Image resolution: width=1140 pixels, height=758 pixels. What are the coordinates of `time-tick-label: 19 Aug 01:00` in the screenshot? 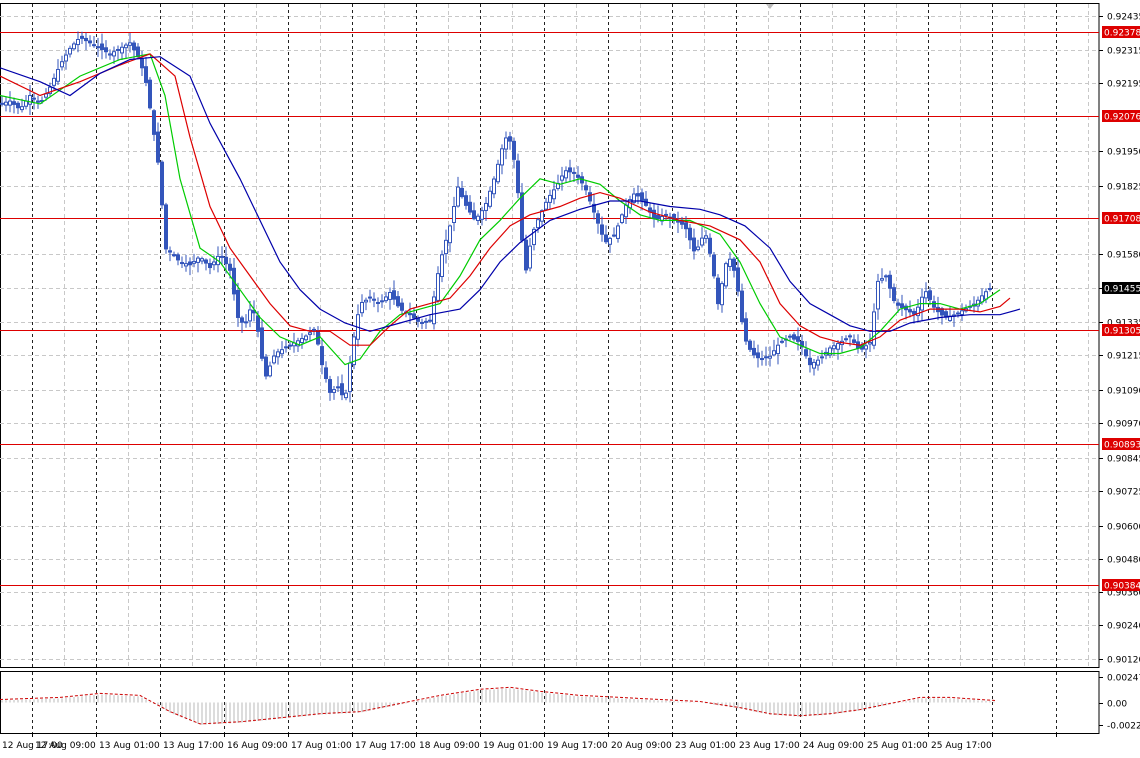 It's located at (513, 746).